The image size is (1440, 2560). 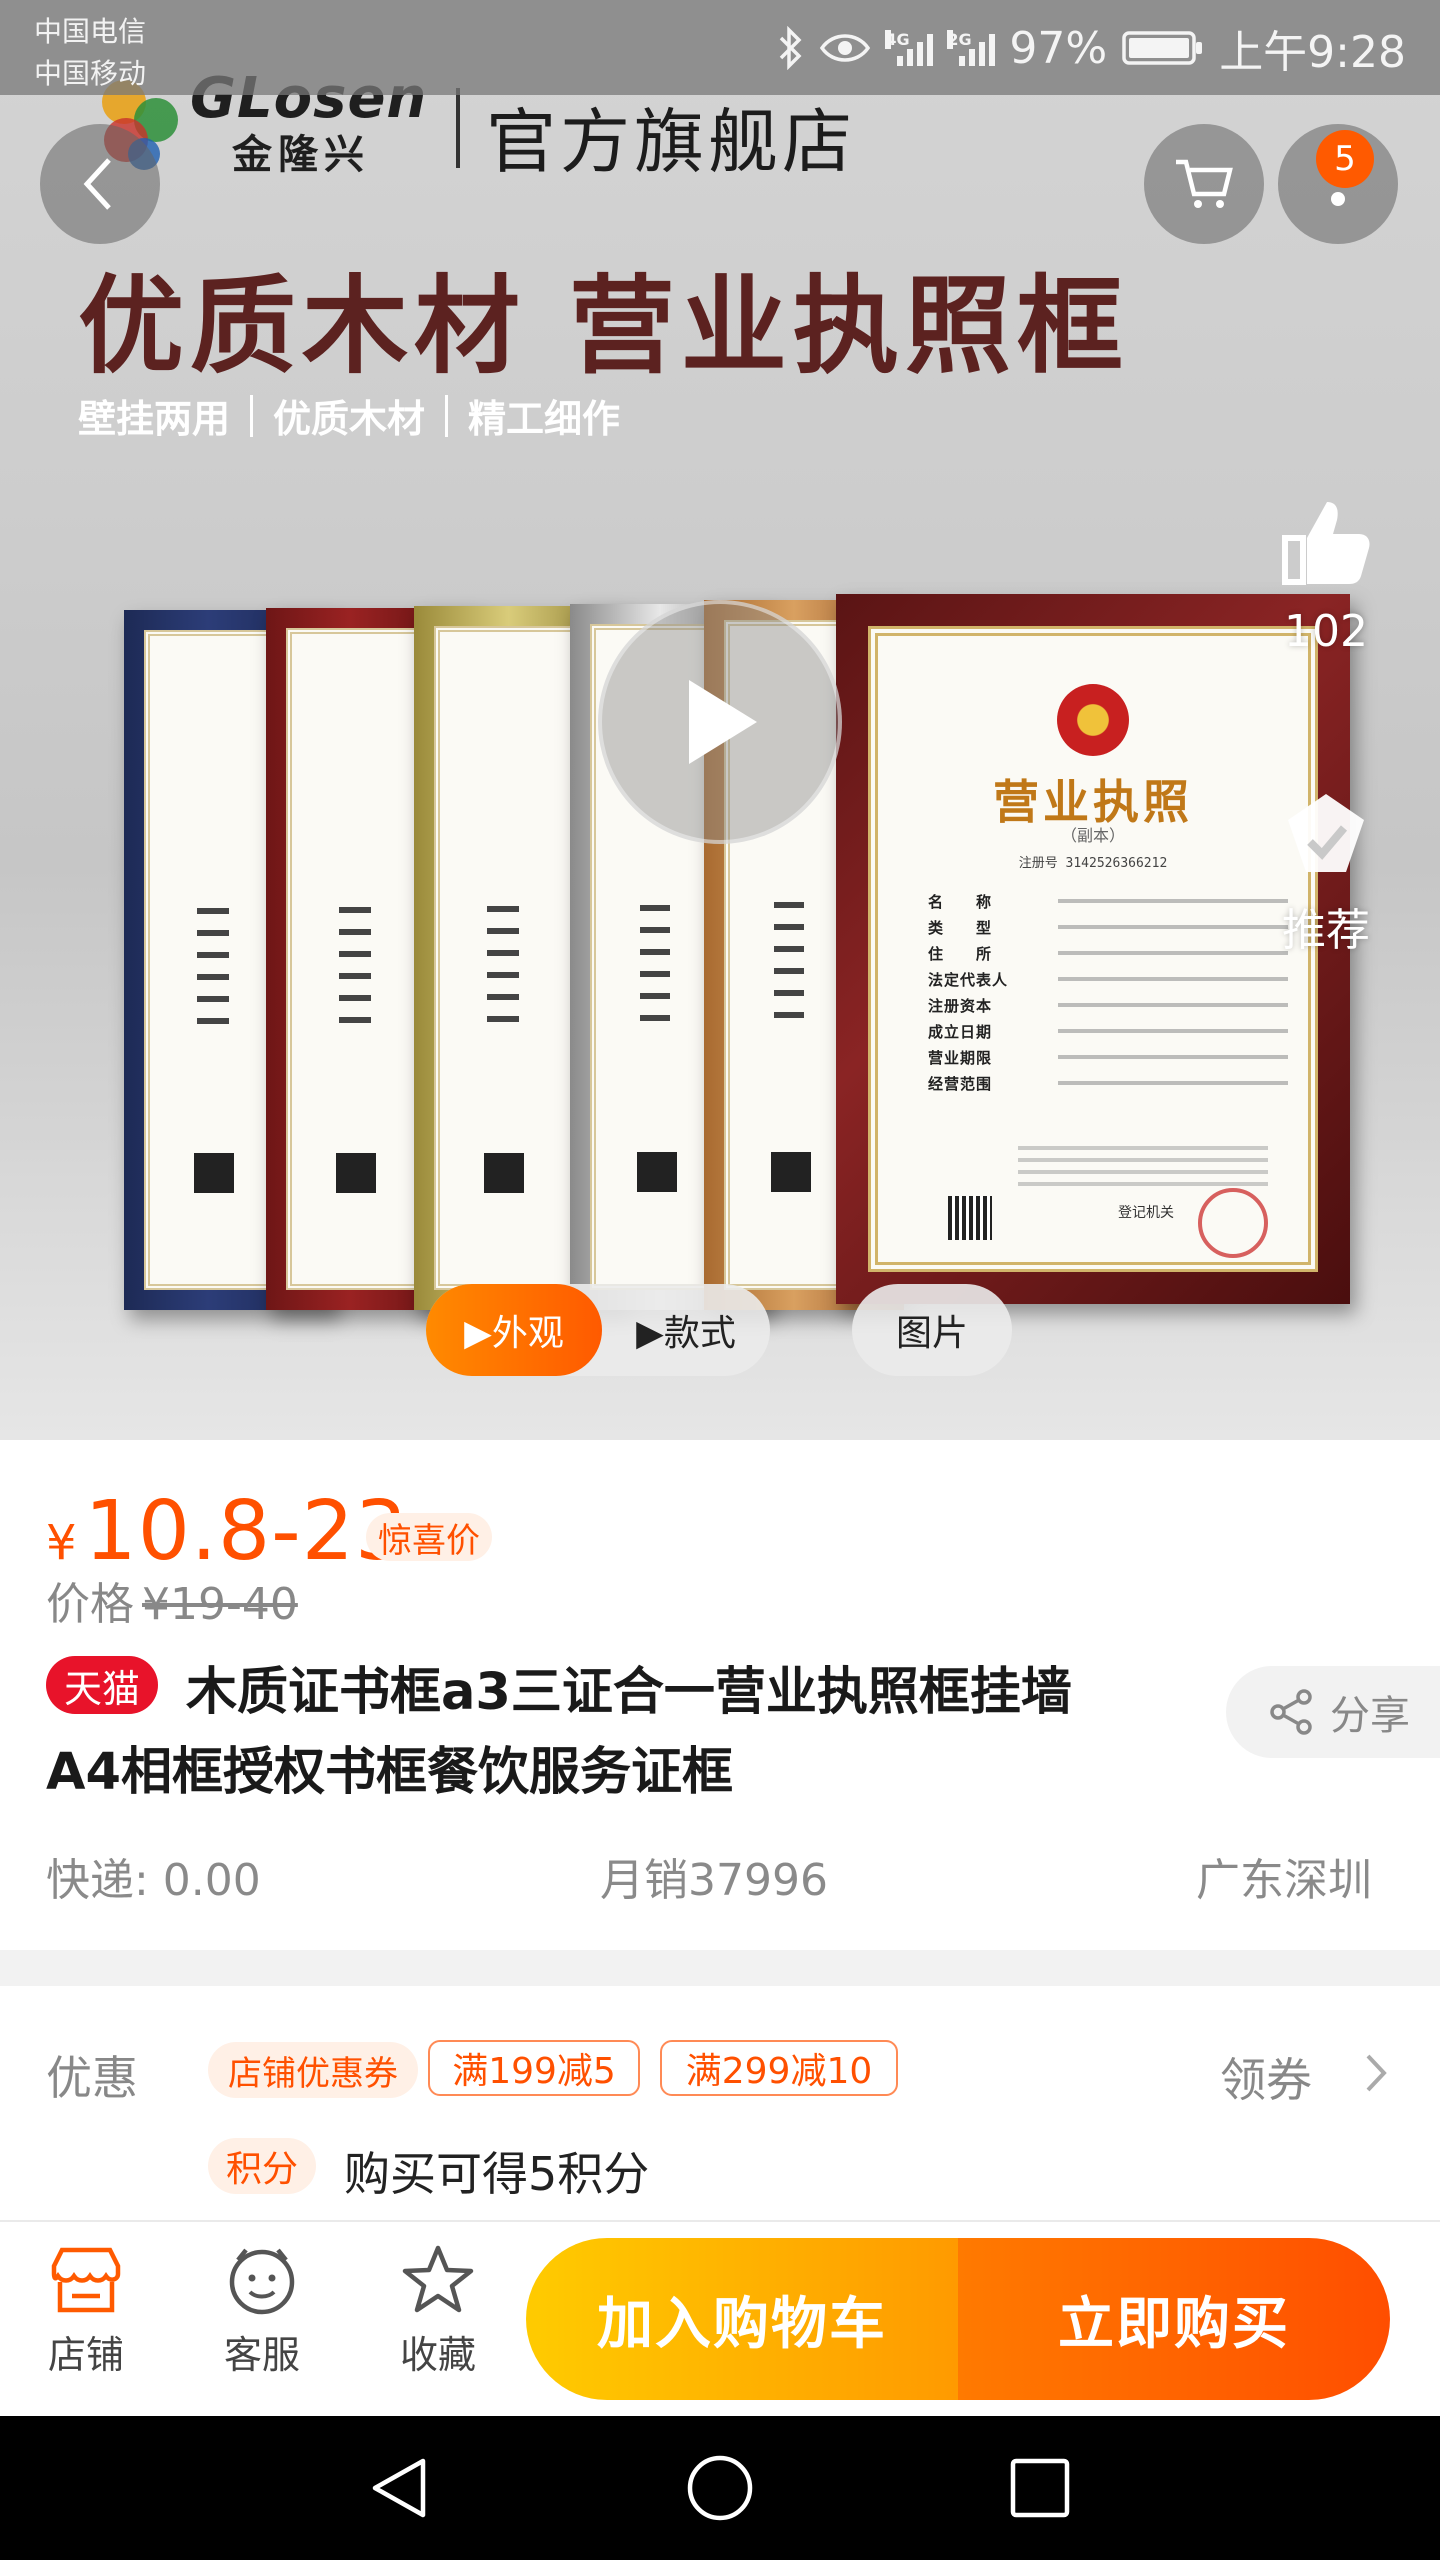 What do you see at coordinates (1143, 1170) in the screenshot?
I see `certificate-scope` at bounding box center [1143, 1170].